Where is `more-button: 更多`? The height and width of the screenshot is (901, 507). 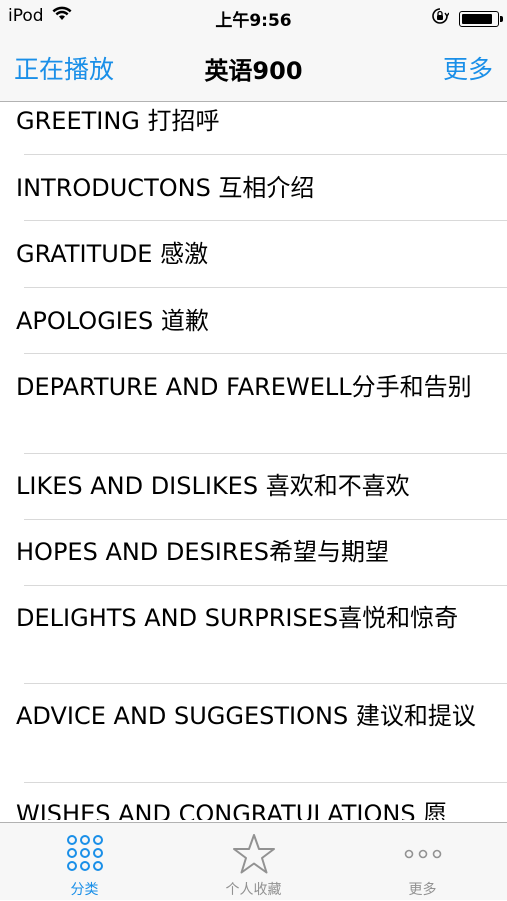
more-button: 更多 is located at coordinates (468, 68).